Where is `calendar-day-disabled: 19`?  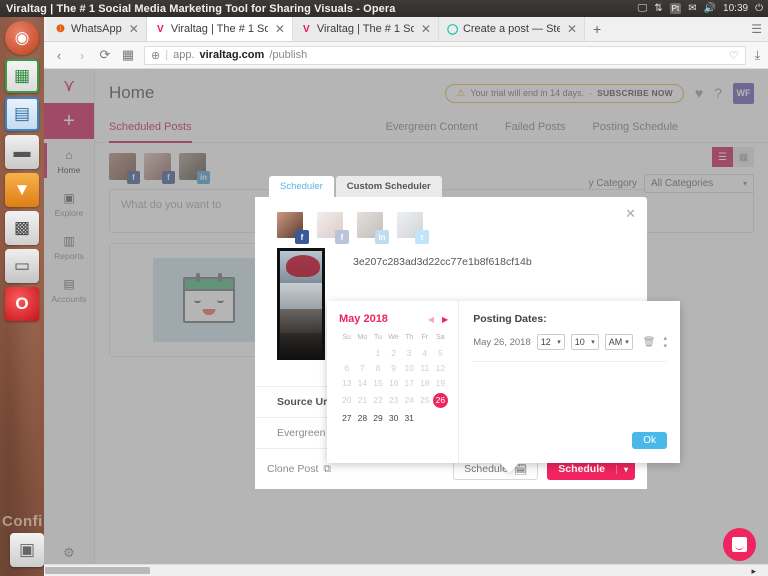 calendar-day-disabled: 19 is located at coordinates (440, 382).